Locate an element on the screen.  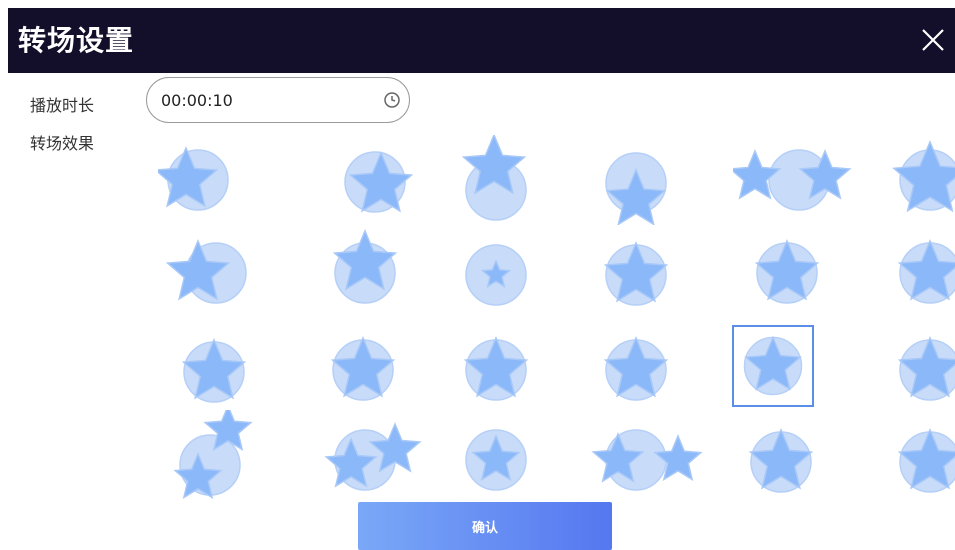
effects-label: 转场效果 is located at coordinates (62, 143).